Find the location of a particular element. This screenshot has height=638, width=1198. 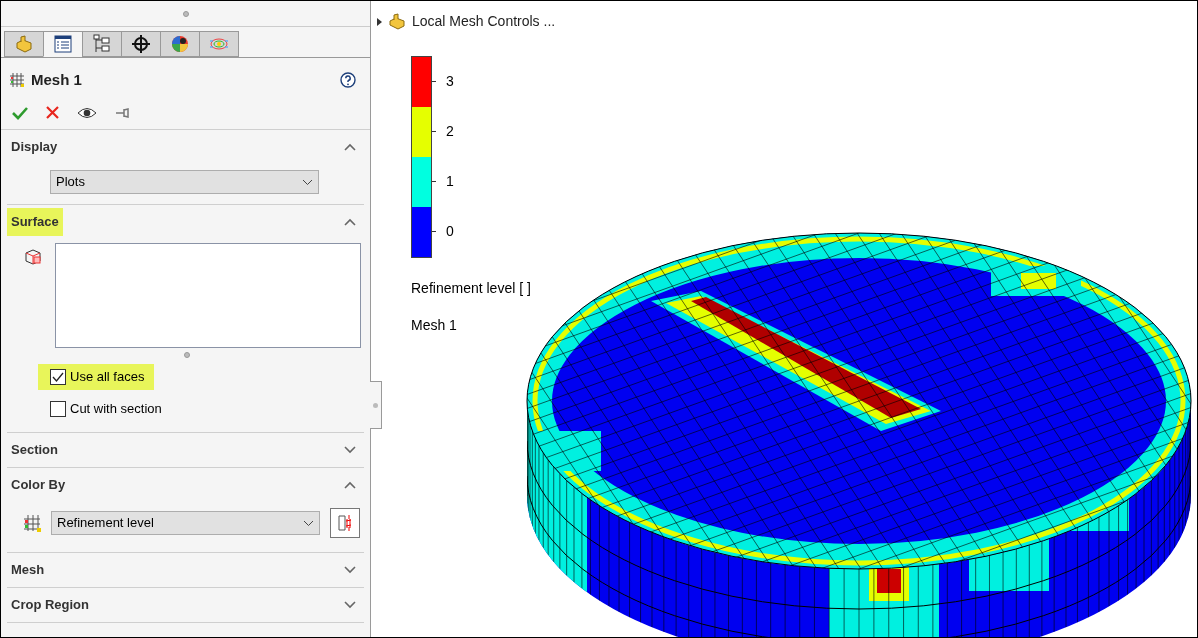

color-wheel-icon is located at coordinates (180, 44).